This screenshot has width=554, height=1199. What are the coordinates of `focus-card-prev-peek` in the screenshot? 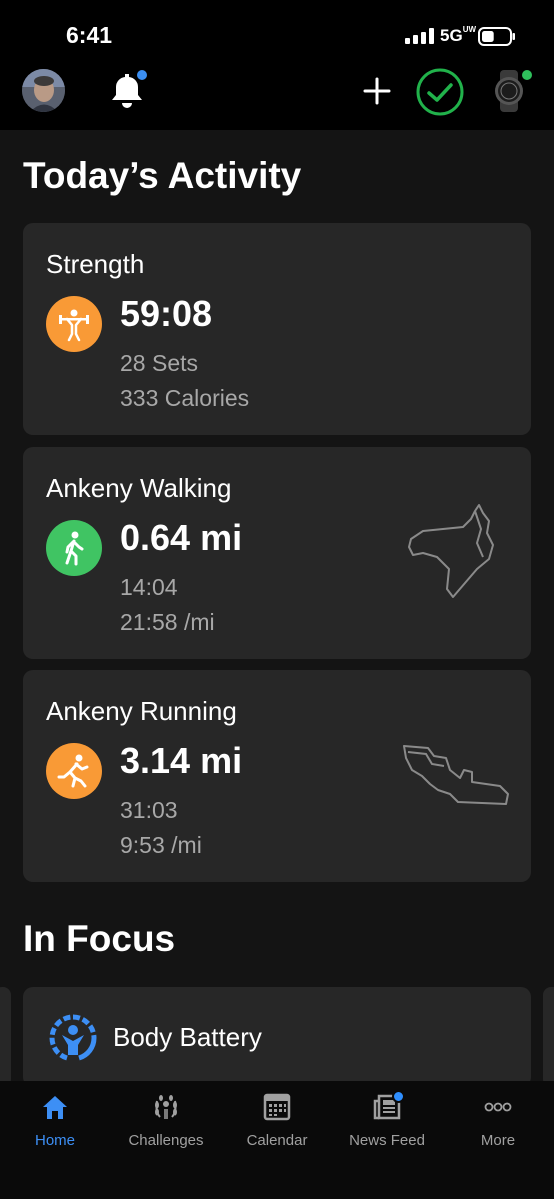 It's located at (5, 1037).